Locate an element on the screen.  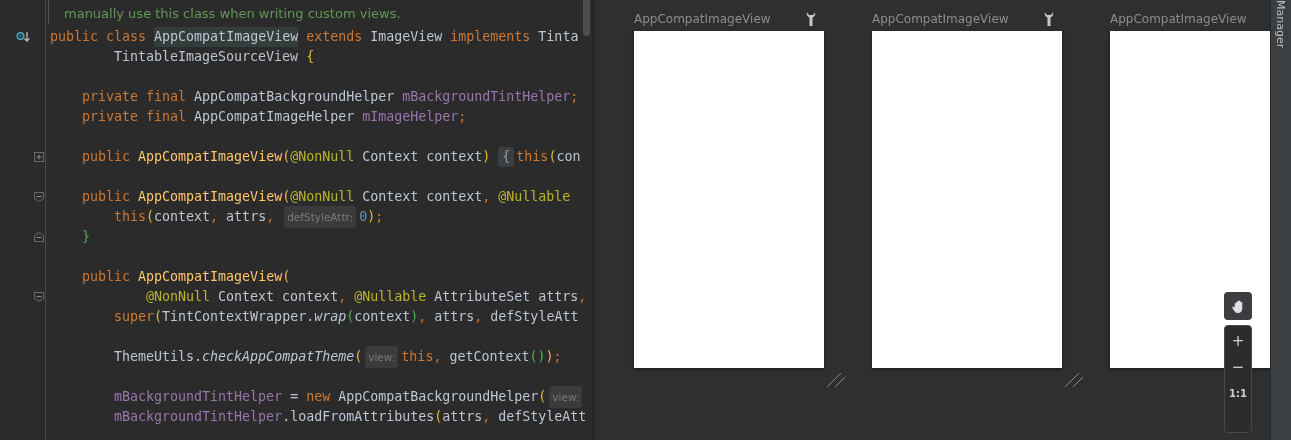
actual-size-button: 1:1 is located at coordinates (1238, 393).